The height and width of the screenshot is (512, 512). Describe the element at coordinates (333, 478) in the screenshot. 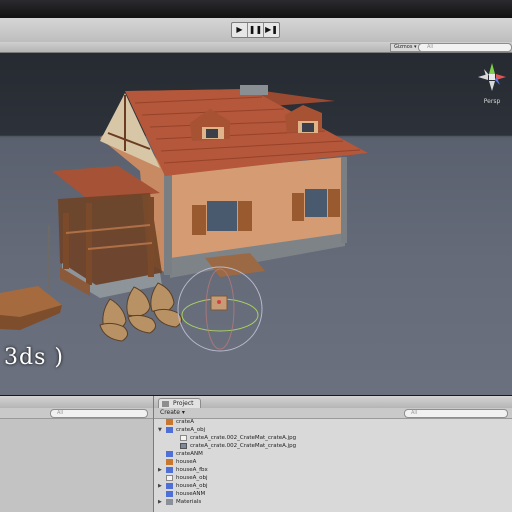

I see `project-item: houseA_obj` at that location.